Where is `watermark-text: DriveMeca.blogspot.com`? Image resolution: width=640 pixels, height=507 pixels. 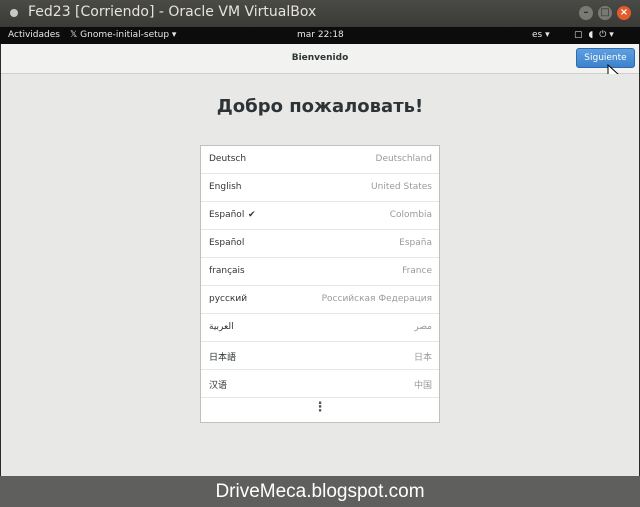
watermark-text: DriveMeca.blogspot.com is located at coordinates (320, 491).